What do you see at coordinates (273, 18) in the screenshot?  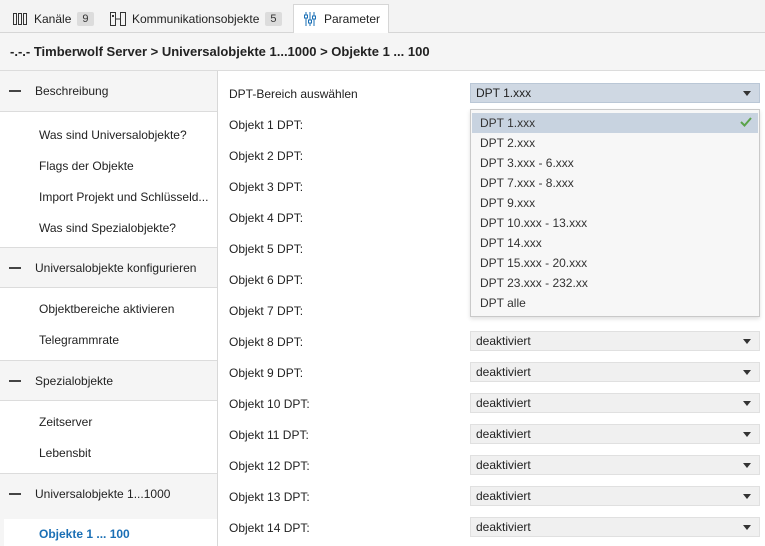 I see `count-badge: 5` at bounding box center [273, 18].